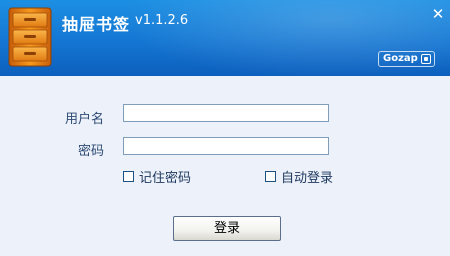 The height and width of the screenshot is (256, 450). I want to click on auto-login-option: 自动登录, so click(299, 176).